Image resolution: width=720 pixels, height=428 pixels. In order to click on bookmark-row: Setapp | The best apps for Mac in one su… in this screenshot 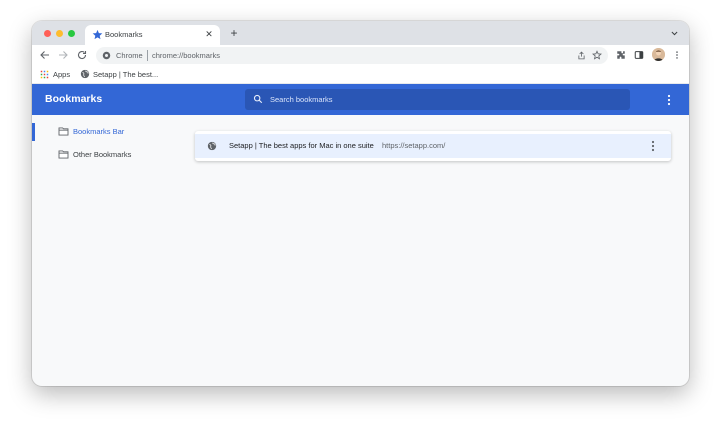, I will do `click(433, 146)`.